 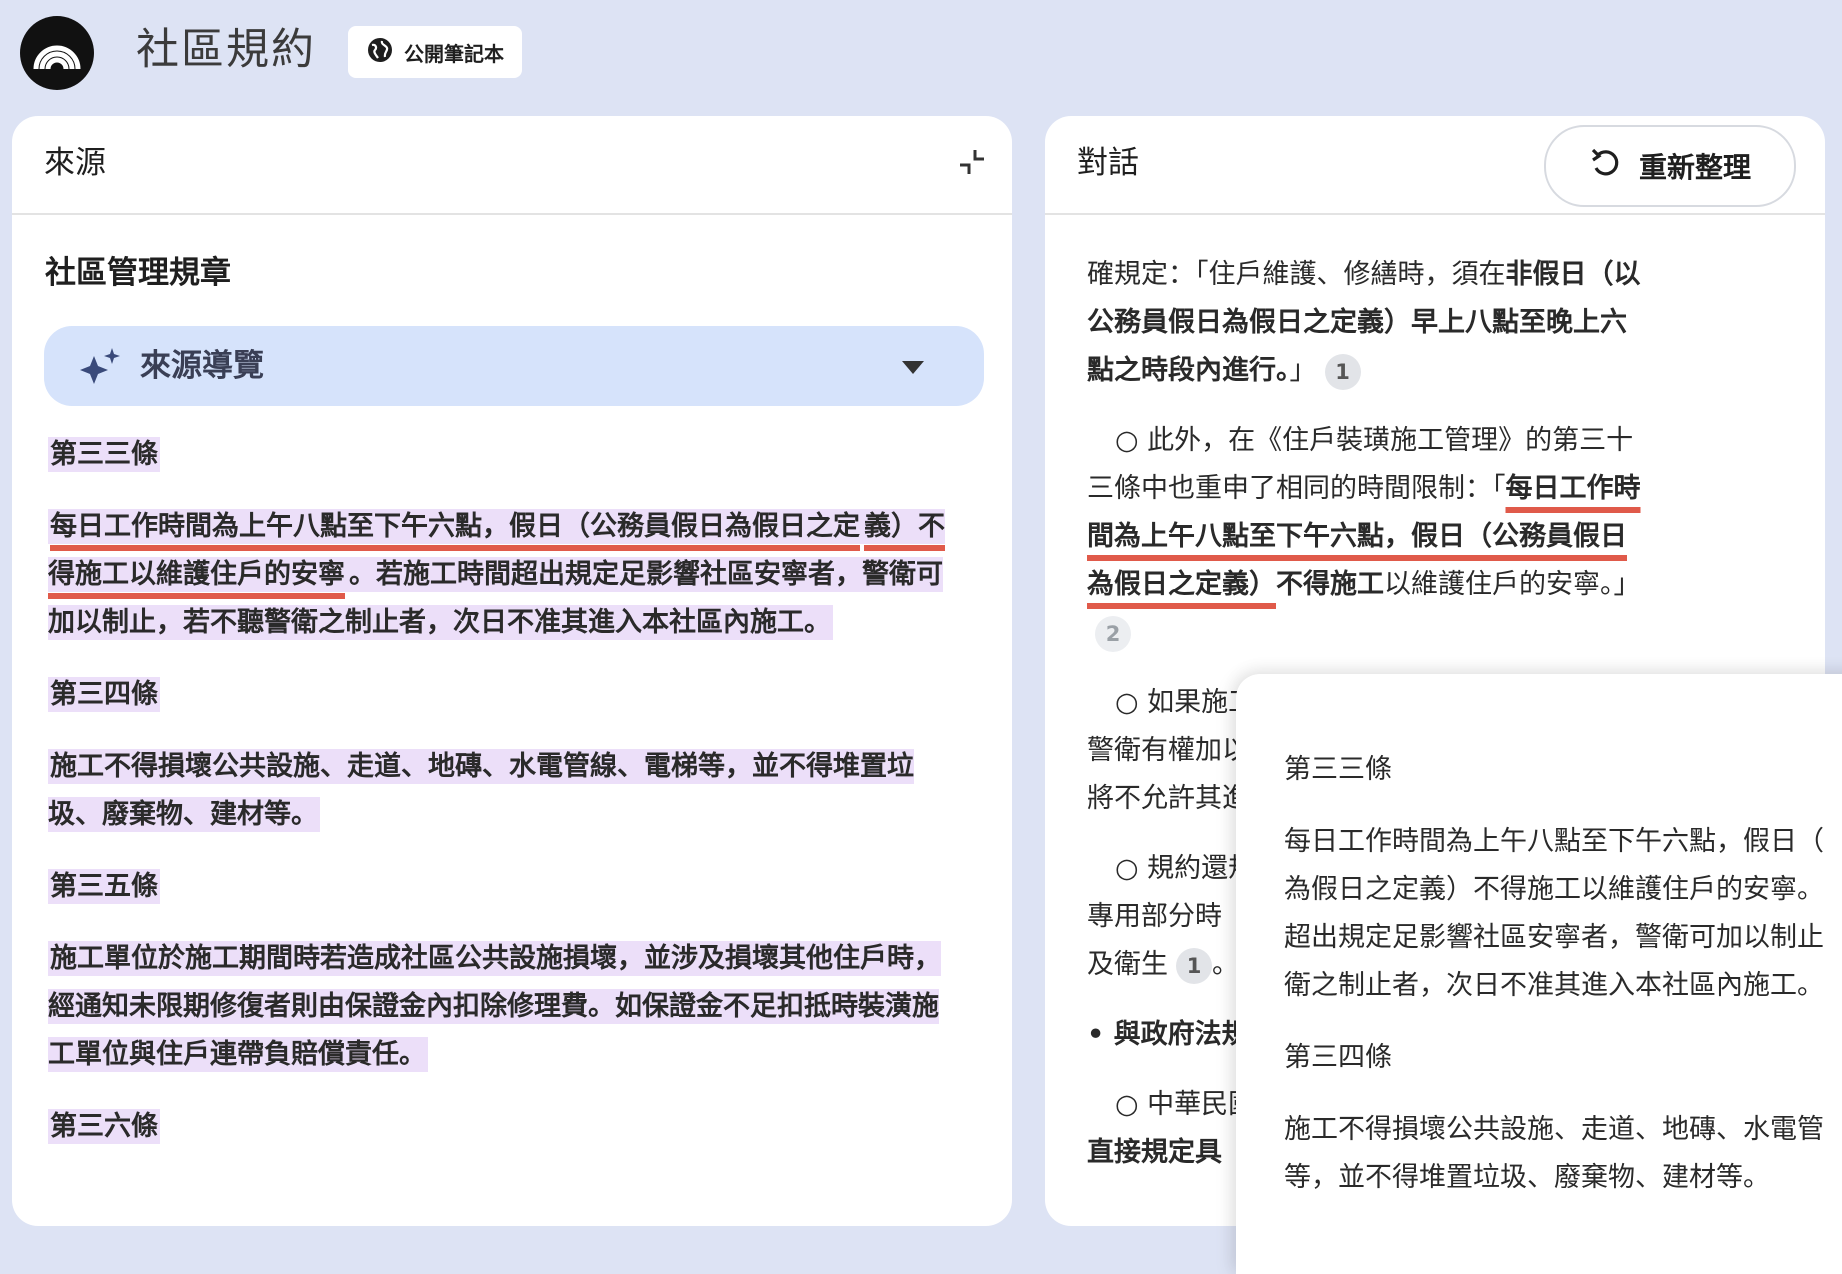 I want to click on chat-text: 以維護住戶的安寧。」, so click(x=1512, y=584).